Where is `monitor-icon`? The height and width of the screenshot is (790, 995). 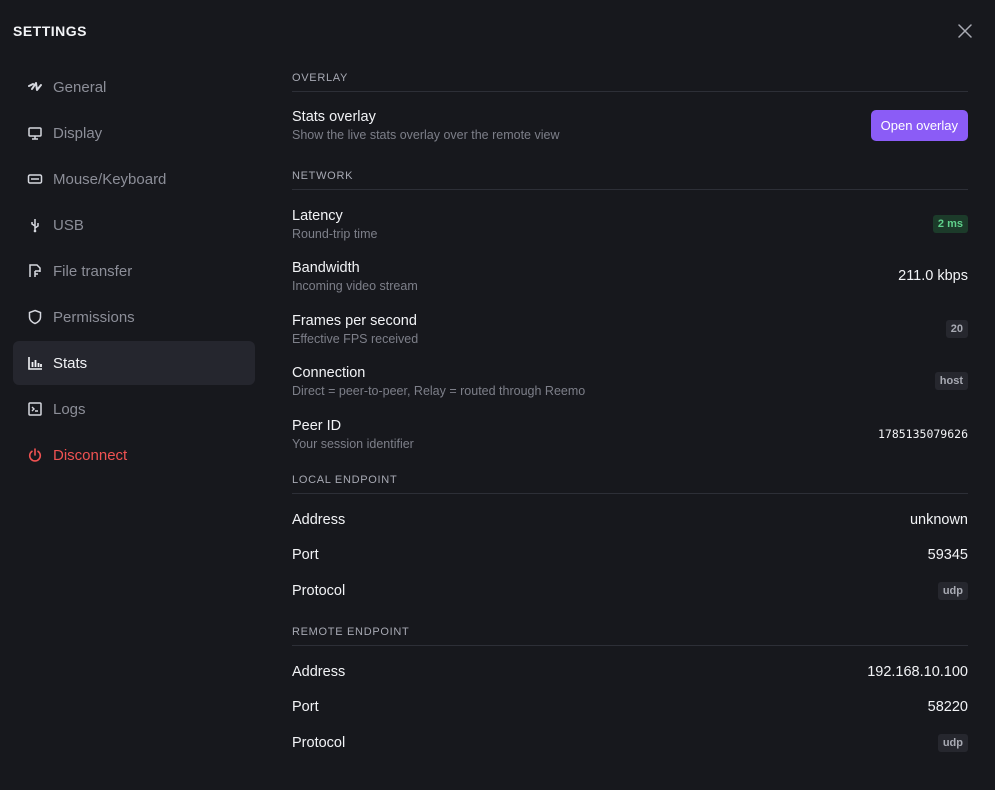
monitor-icon is located at coordinates (35, 133).